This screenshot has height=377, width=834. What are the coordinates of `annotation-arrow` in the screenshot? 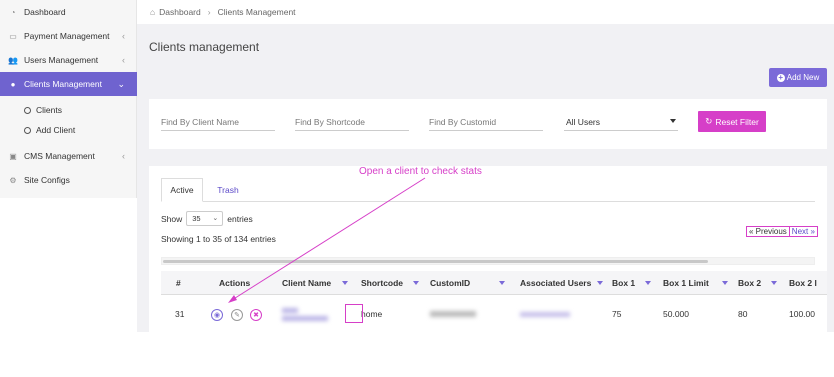 It's located at (327, 240).